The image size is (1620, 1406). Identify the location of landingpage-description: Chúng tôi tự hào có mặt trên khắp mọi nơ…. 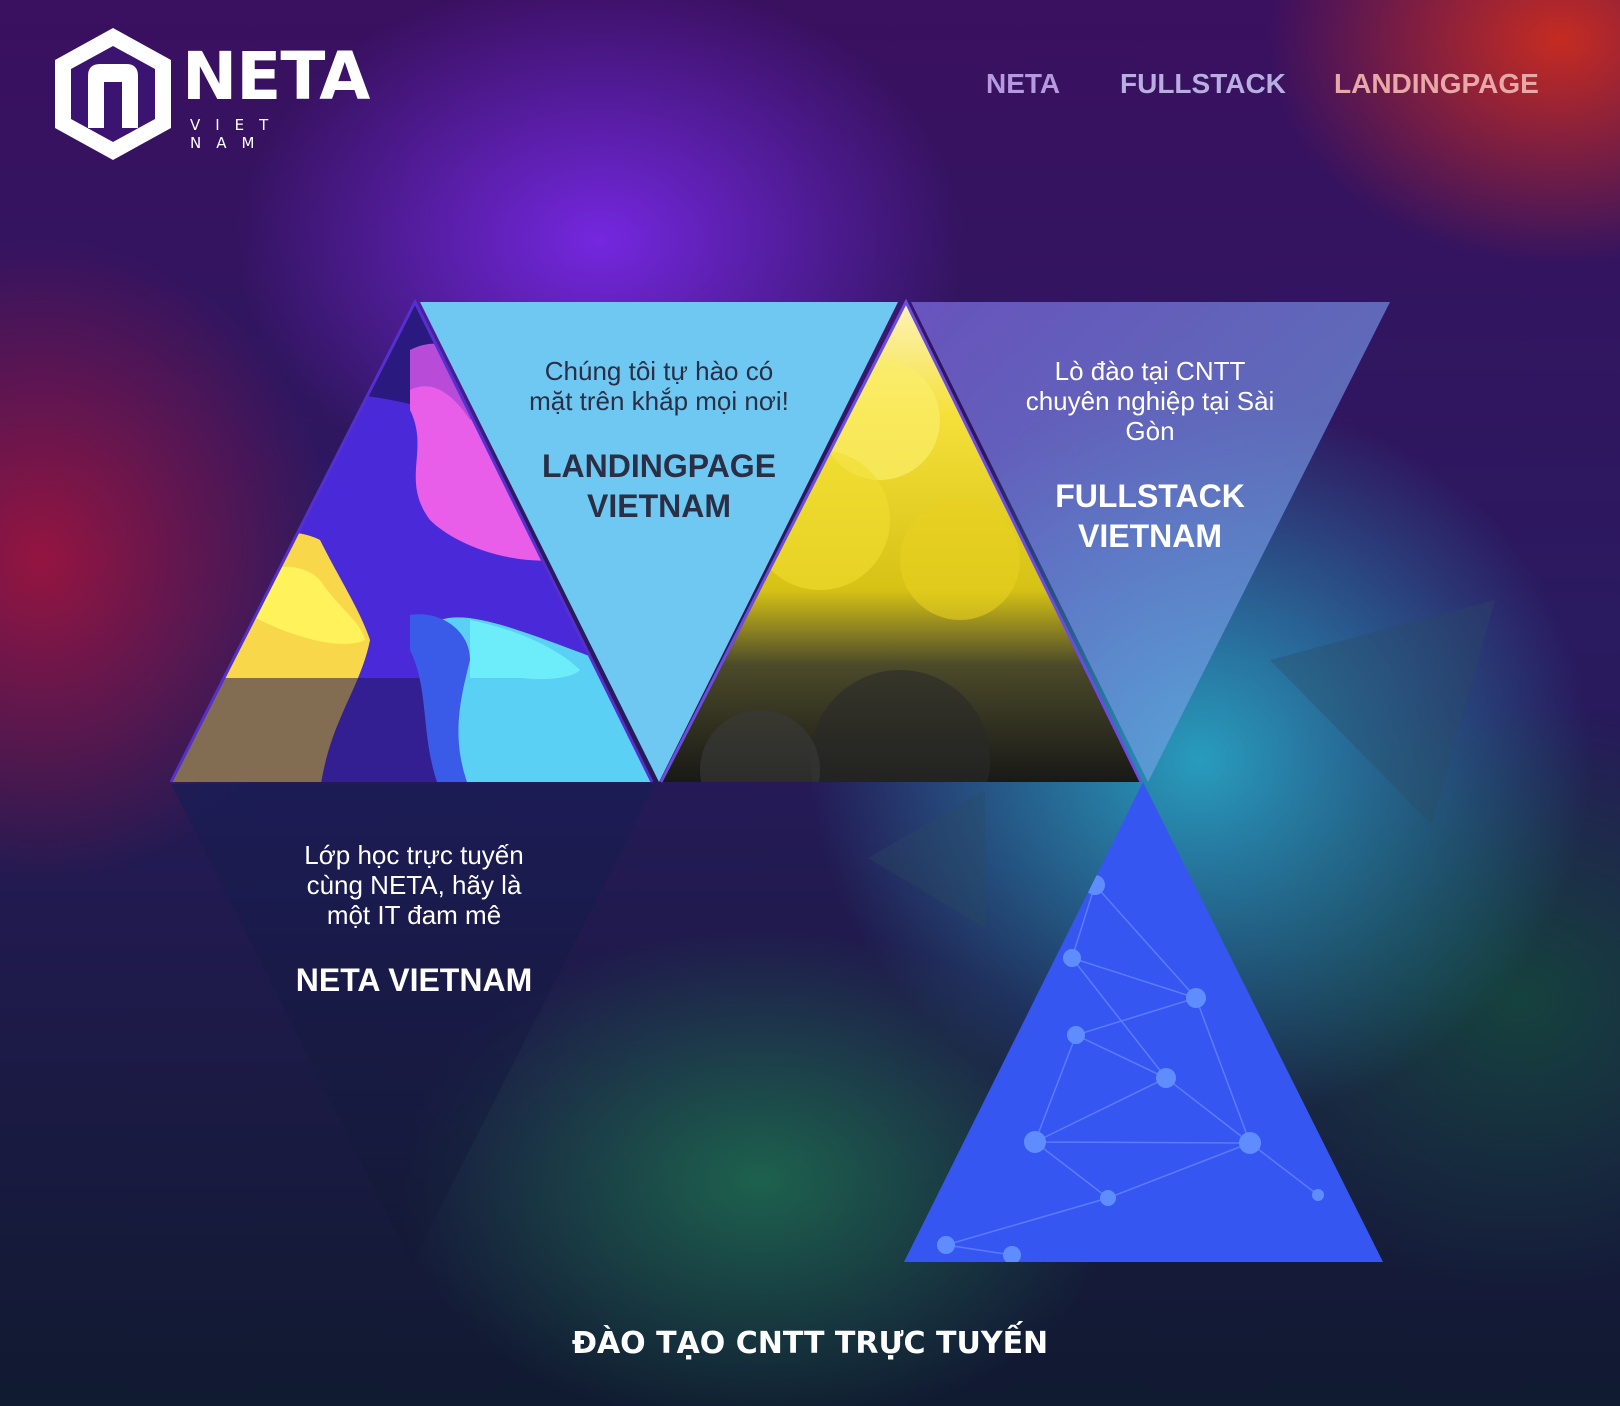
(659, 386).